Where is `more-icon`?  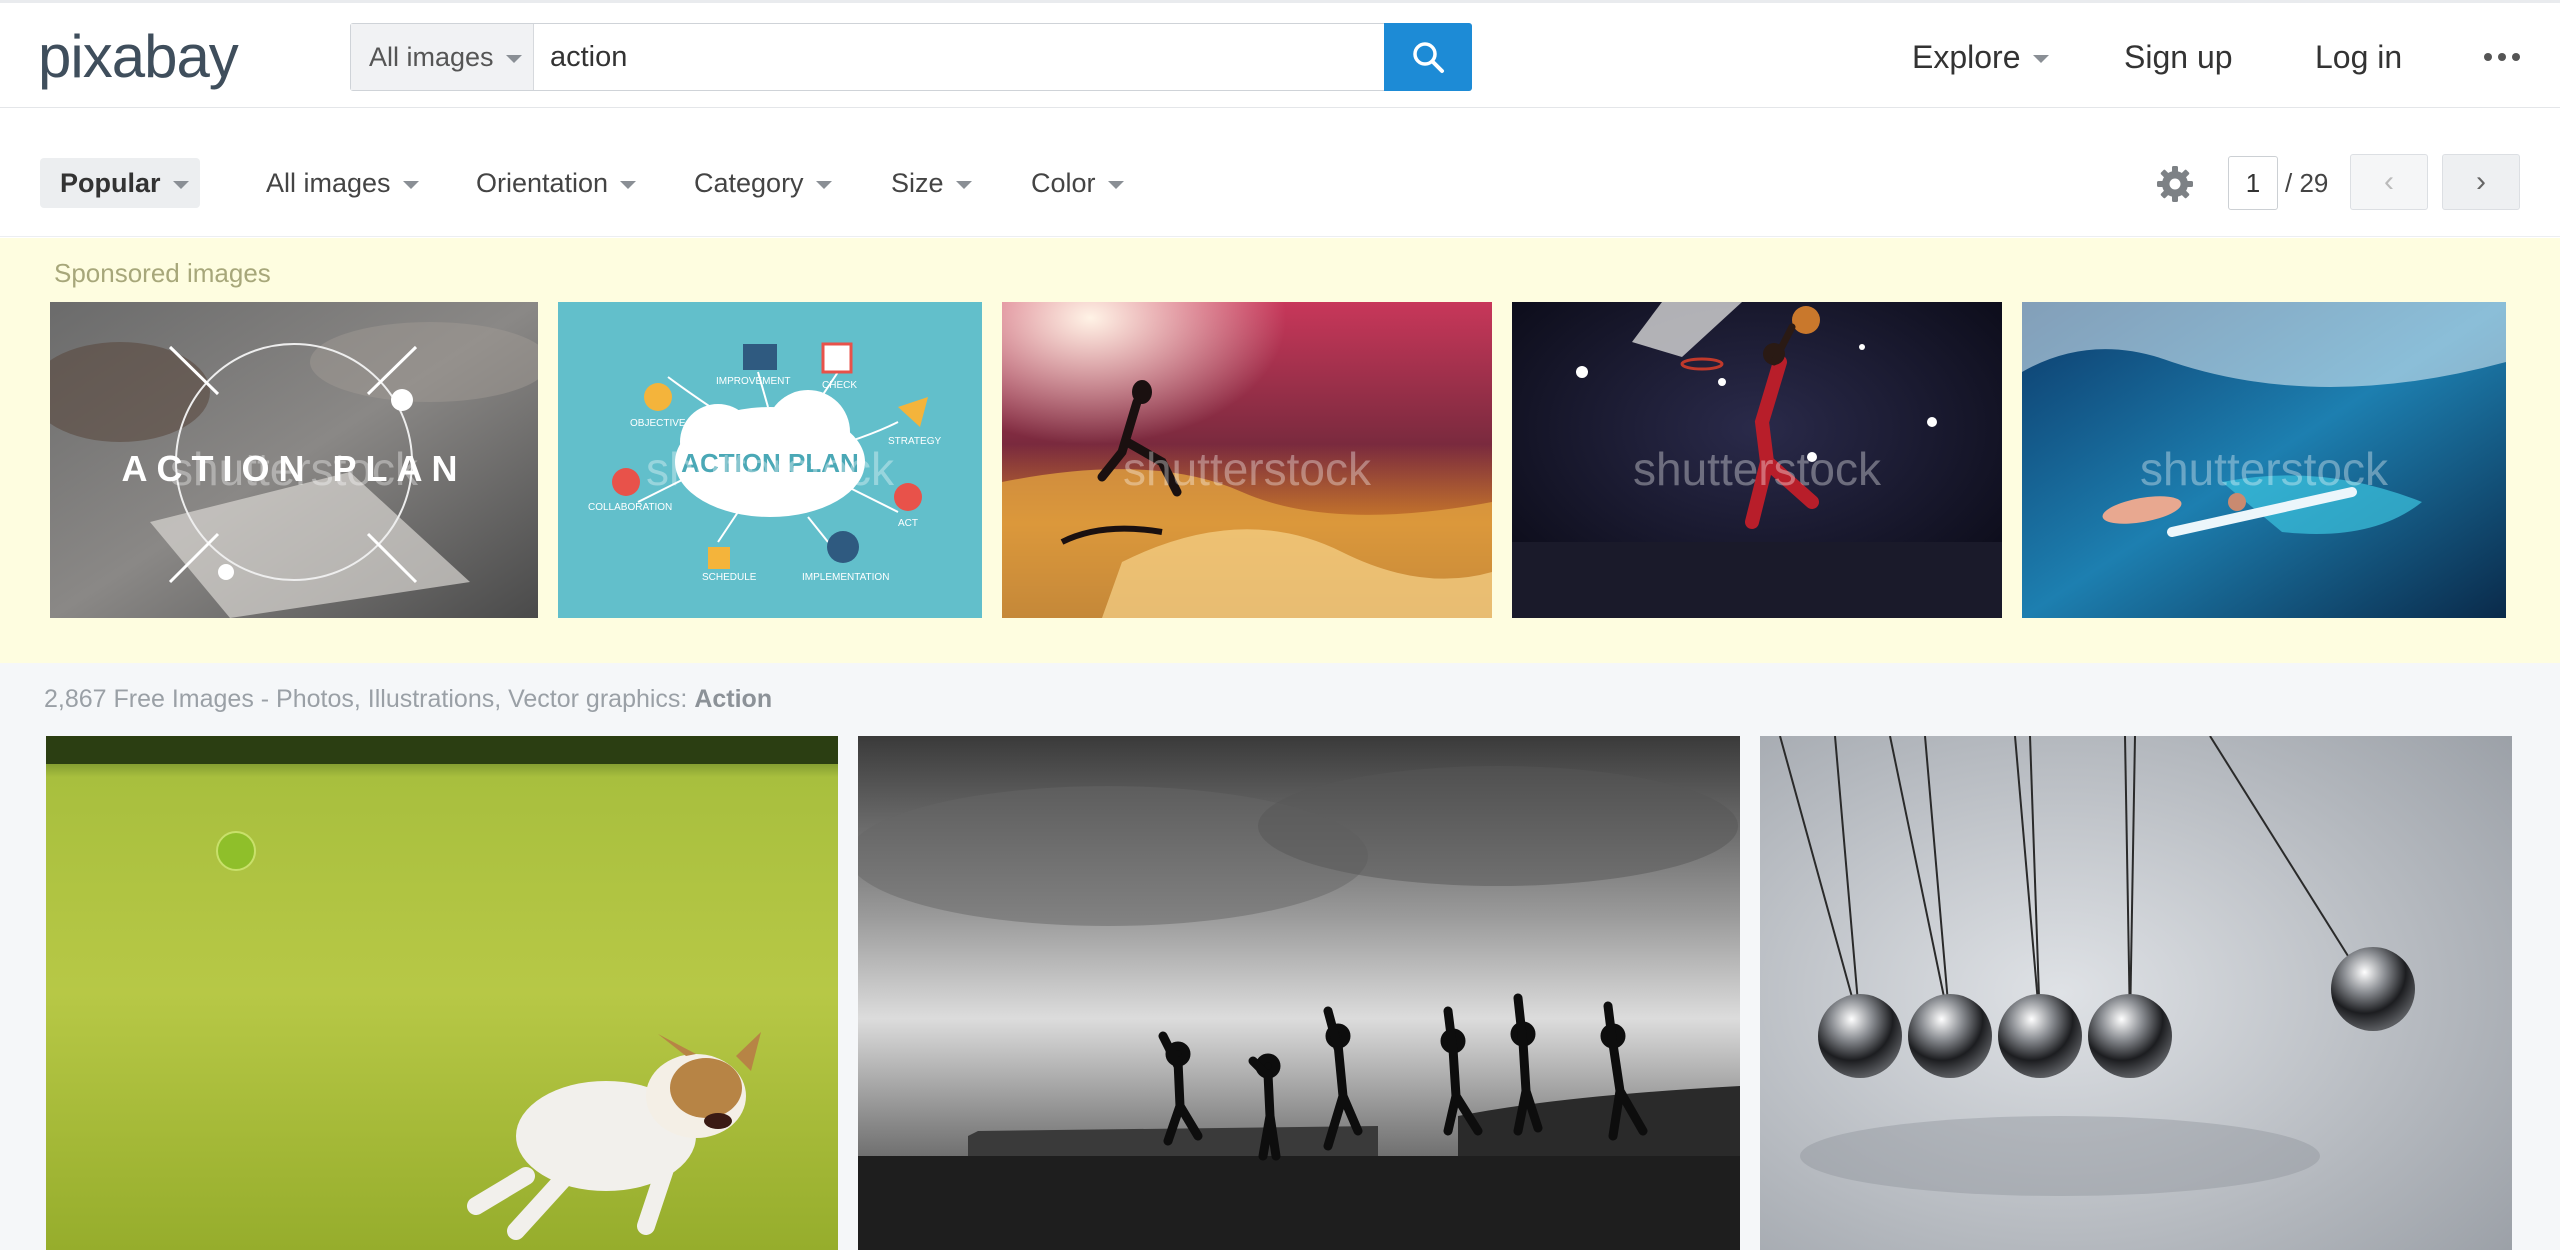
more-icon is located at coordinates (2502, 57).